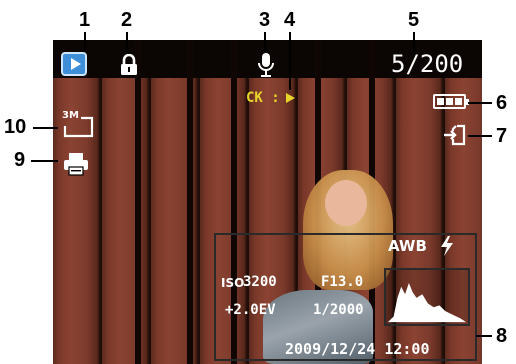  I want to click on ck-play-arrow-icon, so click(290, 98).